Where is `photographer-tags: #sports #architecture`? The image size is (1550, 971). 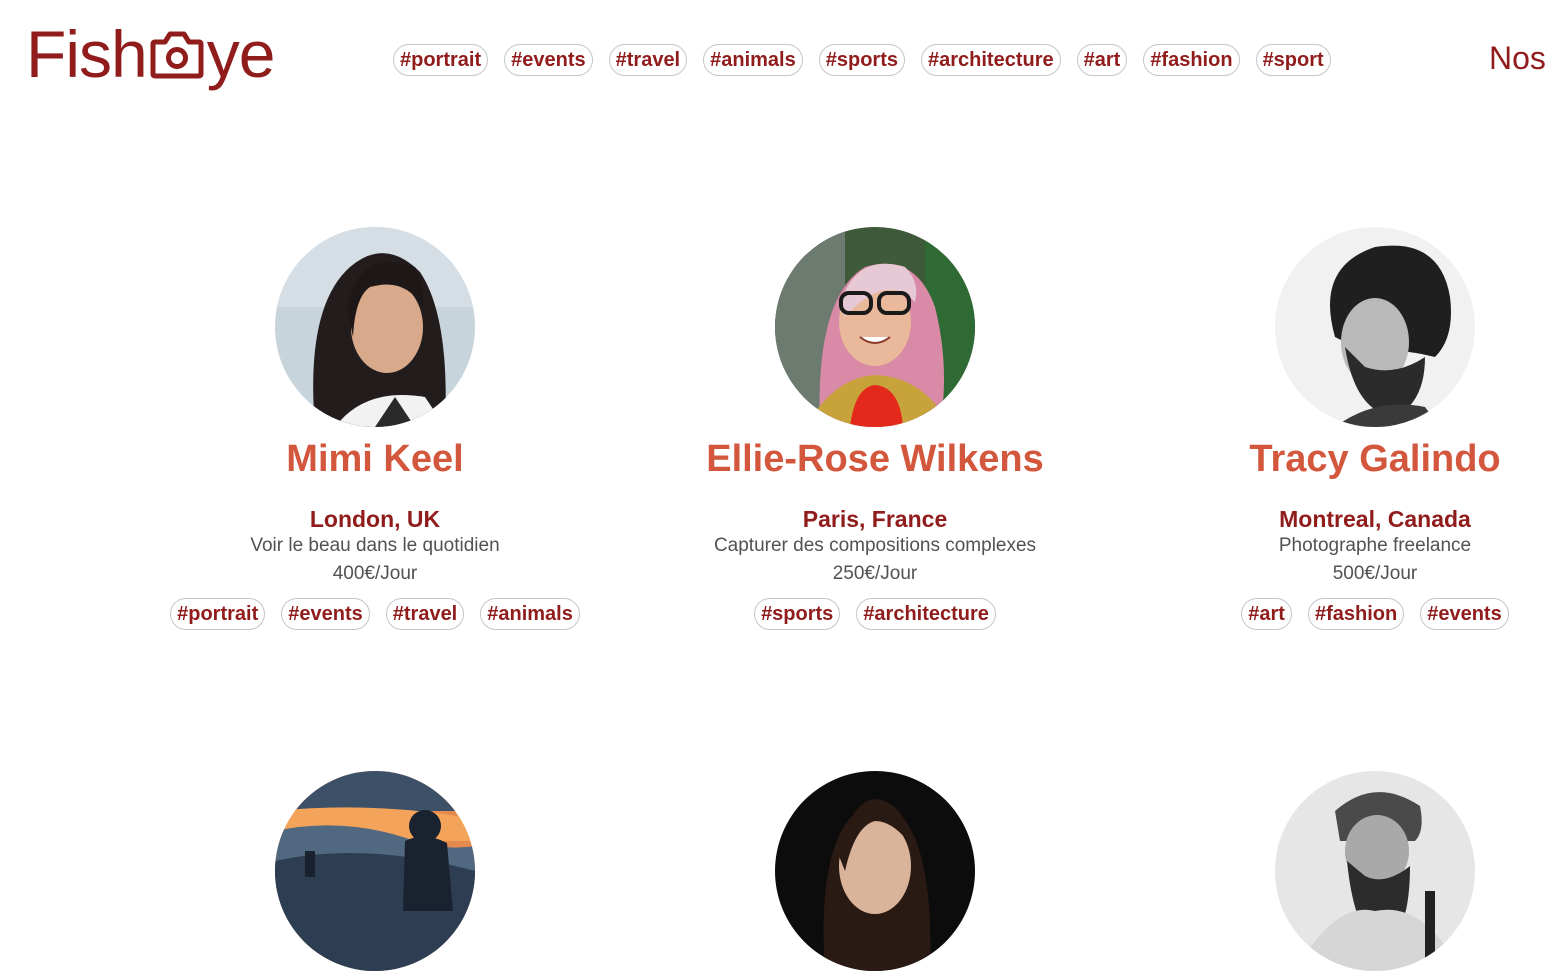
photographer-tags: #sports #architecture is located at coordinates (875, 614).